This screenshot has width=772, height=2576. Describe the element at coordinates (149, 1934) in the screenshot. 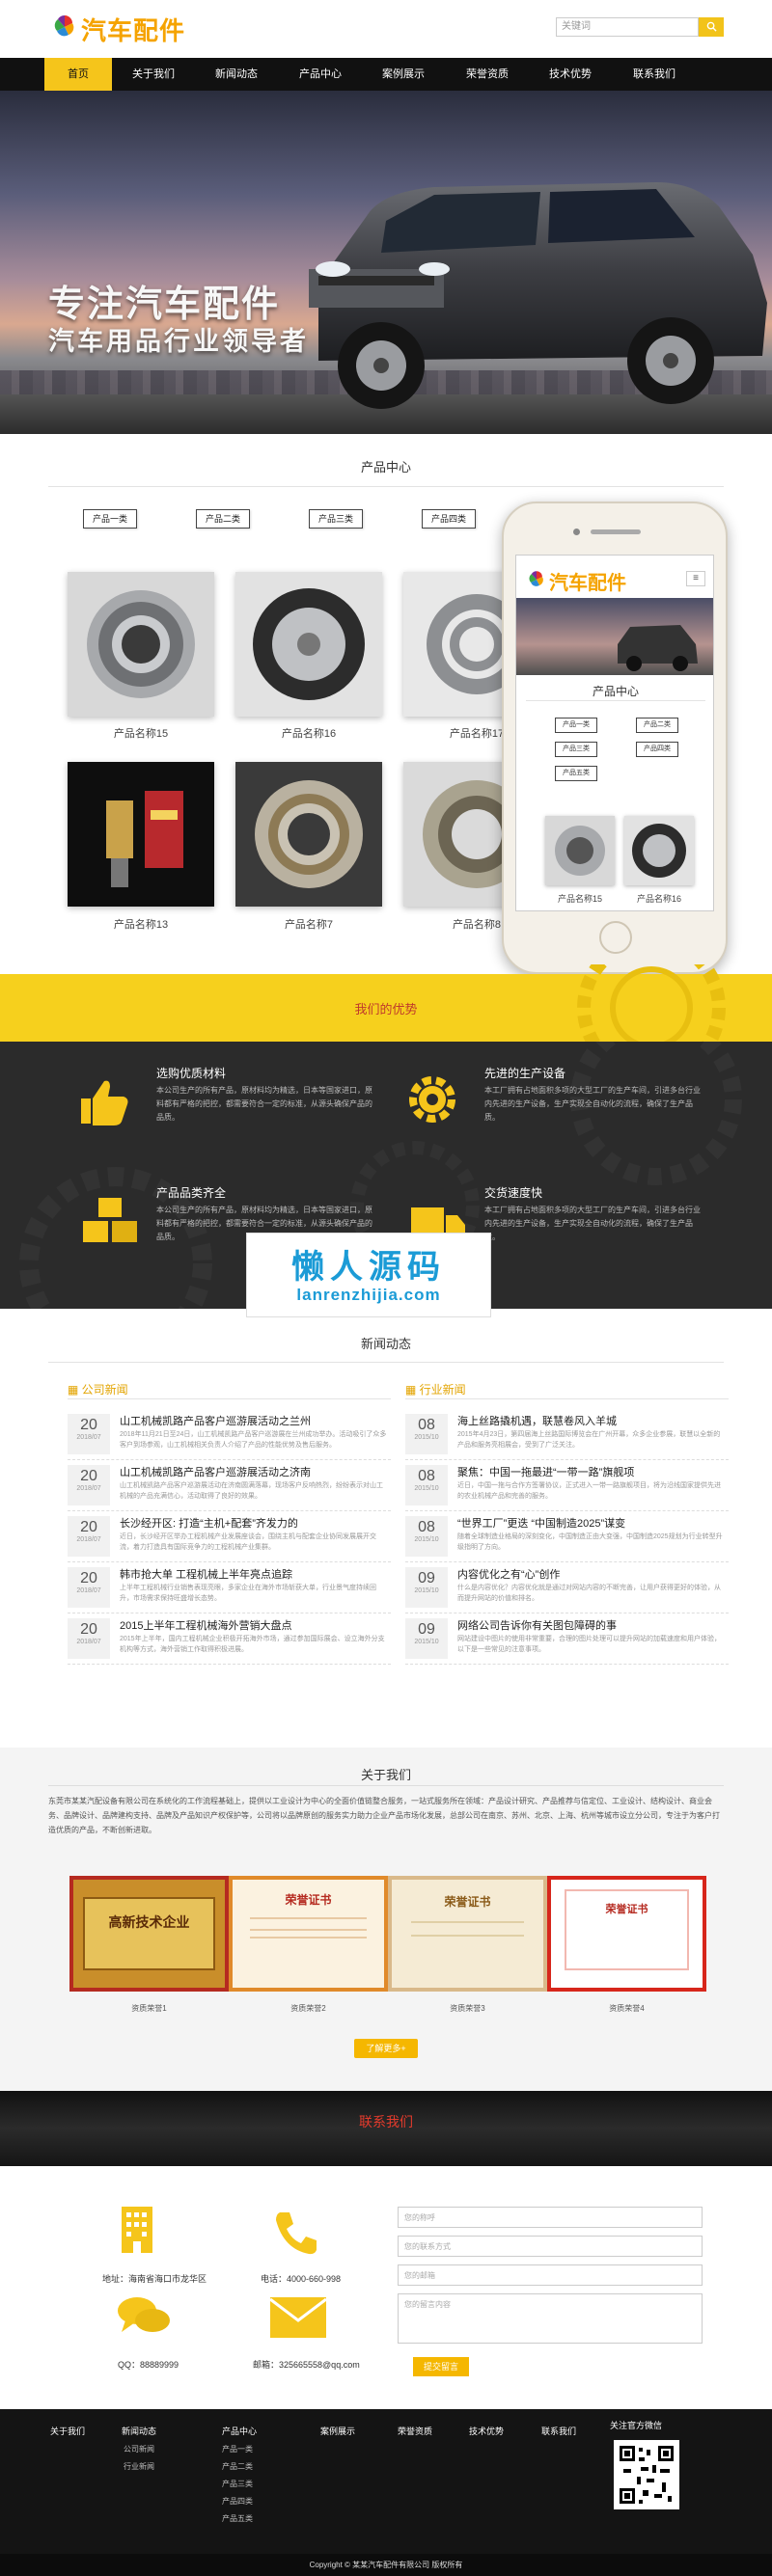

I see `certificate-image: 高新技术企业` at that location.